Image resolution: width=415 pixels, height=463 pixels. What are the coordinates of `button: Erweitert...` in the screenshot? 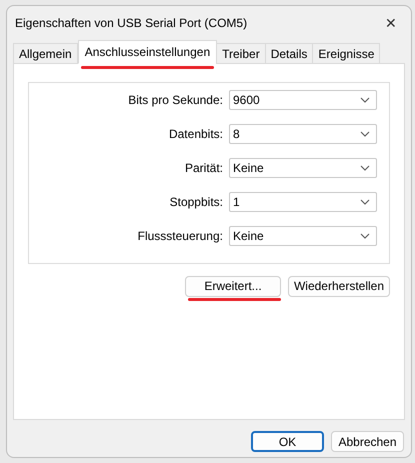 It's located at (233, 286).